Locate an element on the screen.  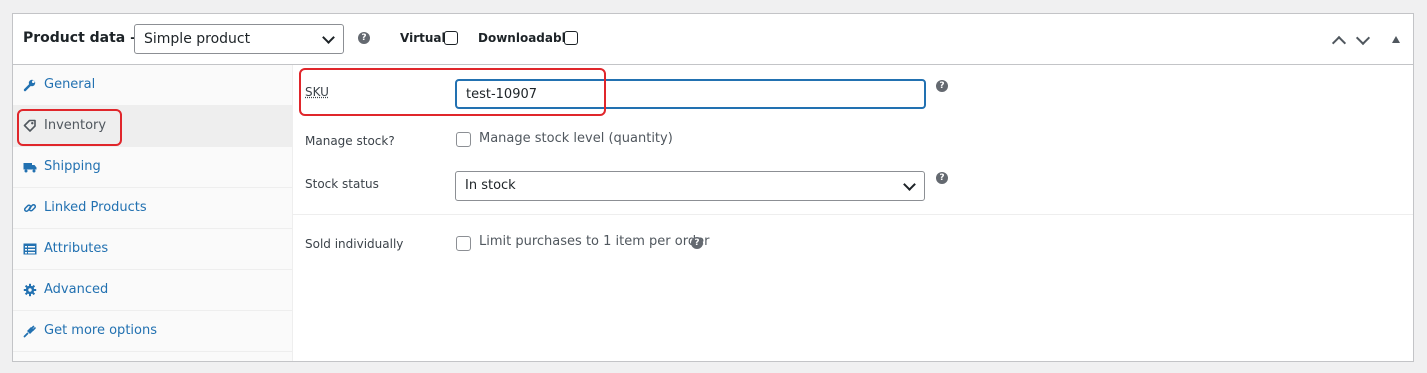
toggle-panel-icon is located at coordinates (1396, 39).